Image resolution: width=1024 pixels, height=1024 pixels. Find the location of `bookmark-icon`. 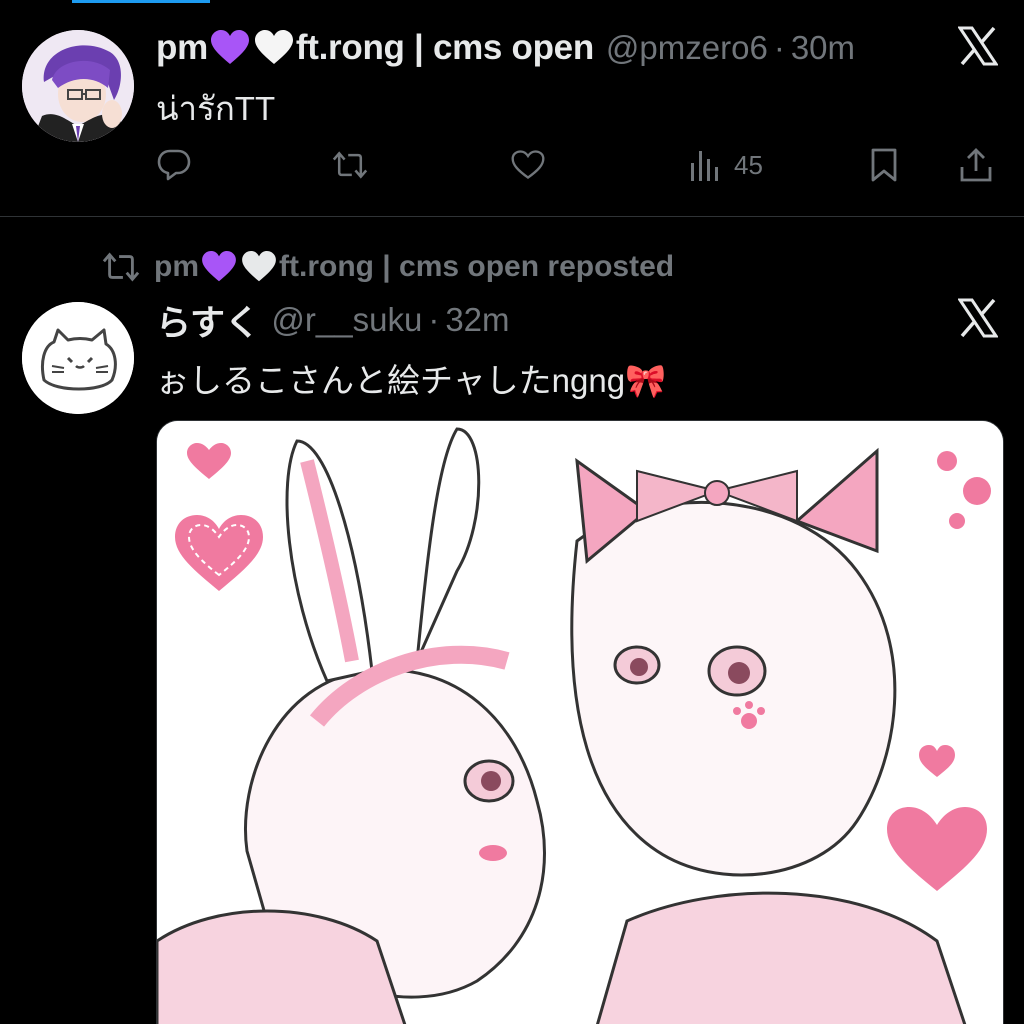

bookmark-icon is located at coordinates (884, 165).